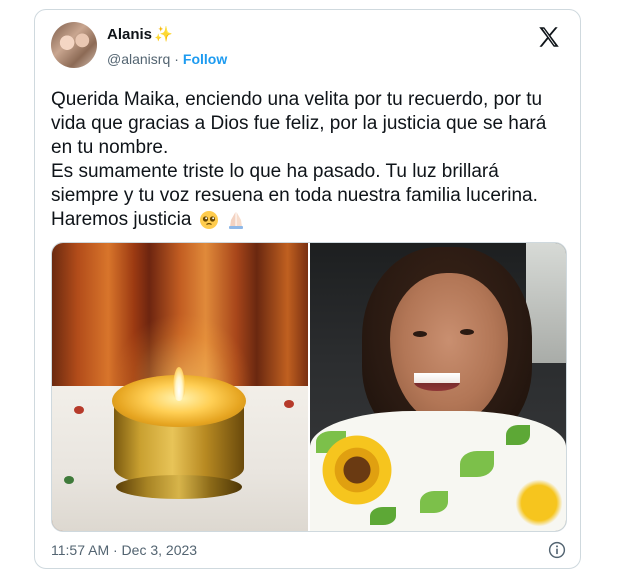  What do you see at coordinates (449, 348) in the screenshot?
I see `face` at bounding box center [449, 348].